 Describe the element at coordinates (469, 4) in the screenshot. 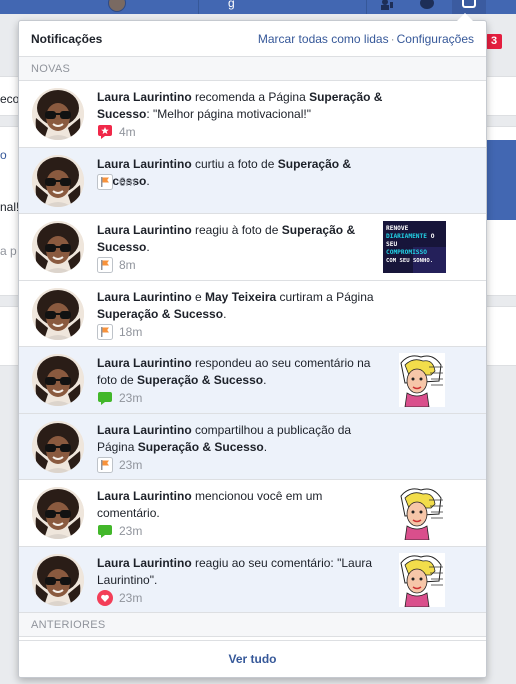

I see `globe-icon` at that location.